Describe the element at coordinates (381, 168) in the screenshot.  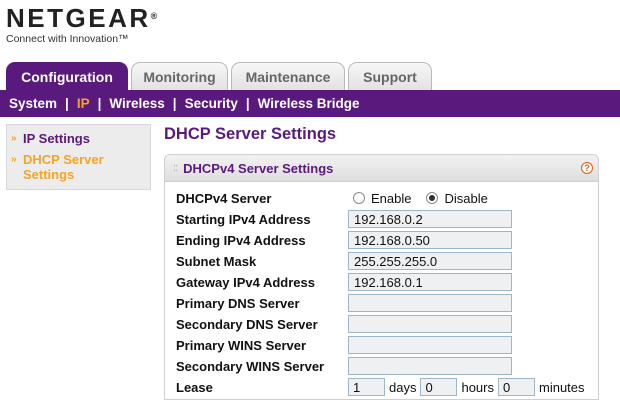
I see `panel-header: :: DHCPv4 Server Settings ?` at that location.